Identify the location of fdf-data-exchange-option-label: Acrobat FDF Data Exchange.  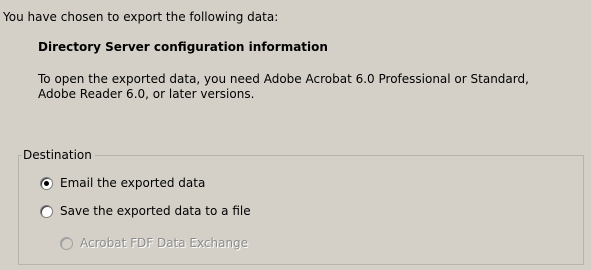
(164, 243).